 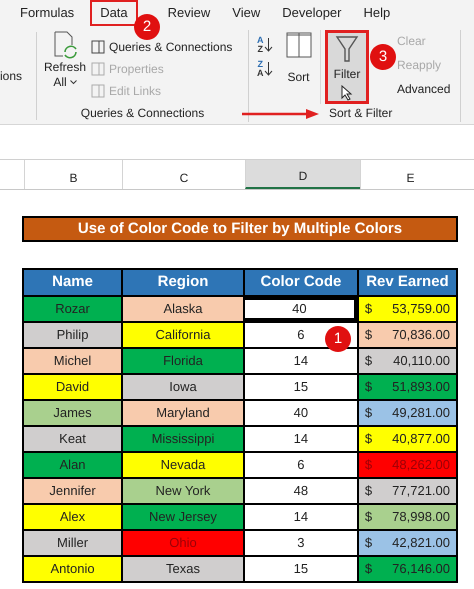 I want to click on table-cell: Nevada, so click(x=182, y=465).